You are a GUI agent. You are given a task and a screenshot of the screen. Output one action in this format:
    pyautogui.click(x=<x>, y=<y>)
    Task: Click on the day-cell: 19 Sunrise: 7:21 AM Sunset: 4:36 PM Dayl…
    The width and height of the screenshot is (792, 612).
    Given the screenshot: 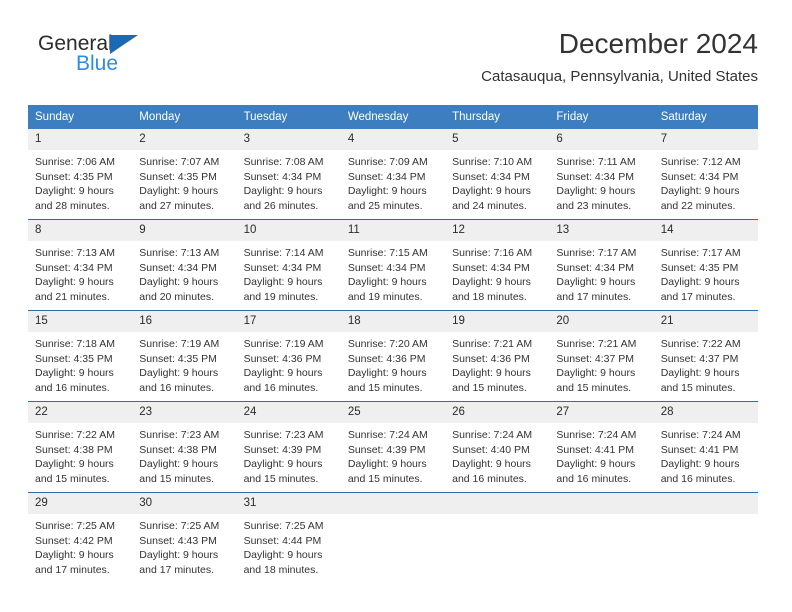 What is the action you would take?
    pyautogui.click(x=497, y=356)
    